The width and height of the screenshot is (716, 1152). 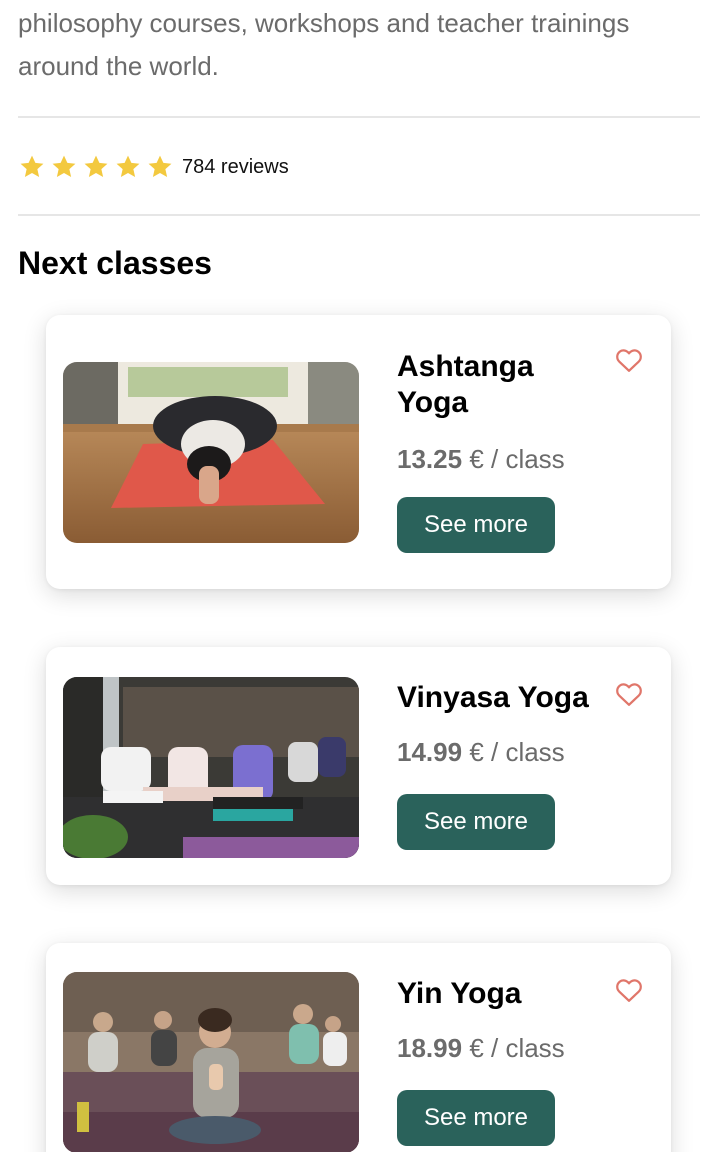 What do you see at coordinates (507, 698) in the screenshot?
I see `class-title: Vinyasa Yoga` at bounding box center [507, 698].